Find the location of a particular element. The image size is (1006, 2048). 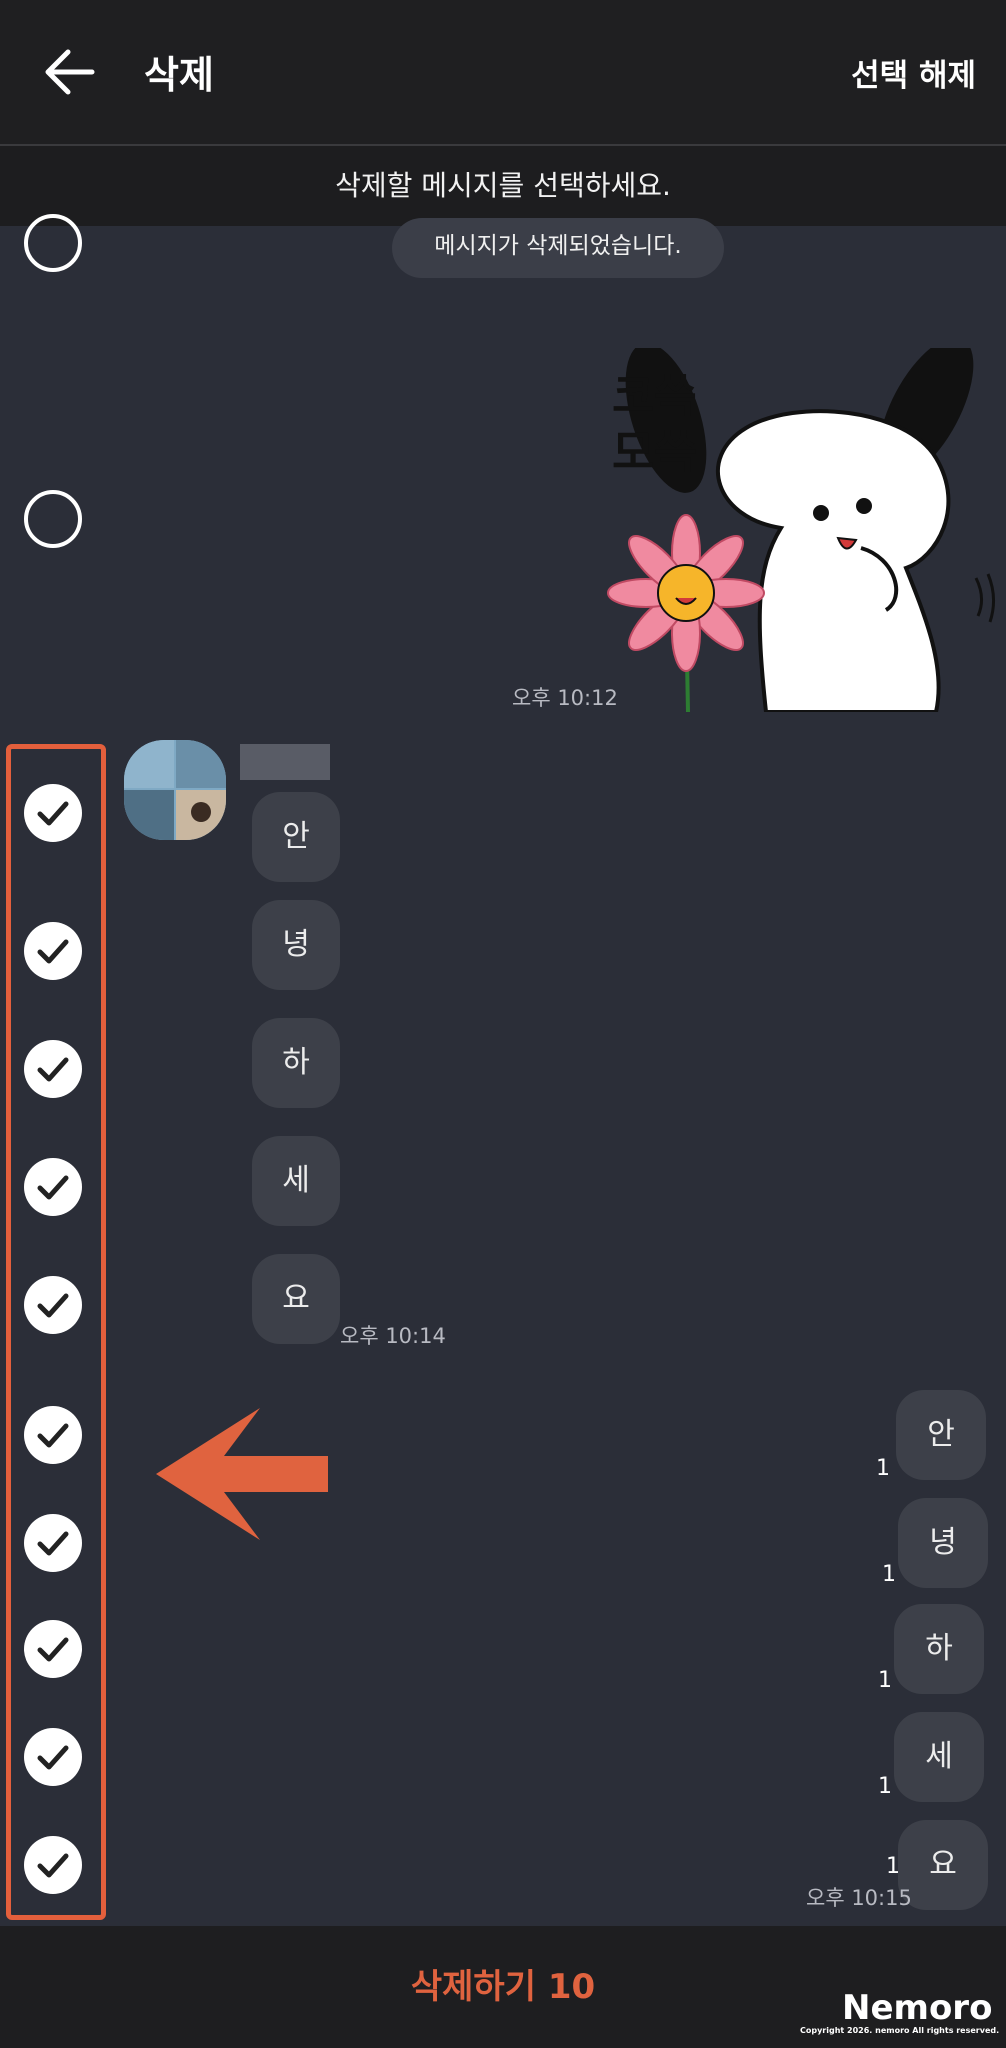

outgoing-bubble: 안 is located at coordinates (941, 1435).